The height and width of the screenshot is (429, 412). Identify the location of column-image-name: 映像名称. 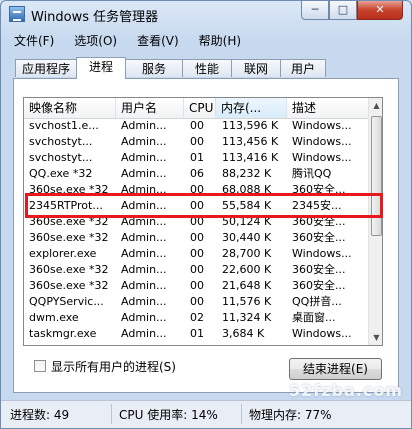
(70, 108).